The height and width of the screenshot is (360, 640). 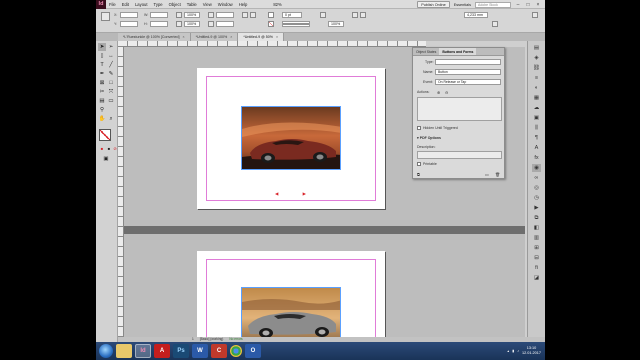 What do you see at coordinates (253, 15) in the screenshot?
I see `rotate-cw-icon` at bounding box center [253, 15].